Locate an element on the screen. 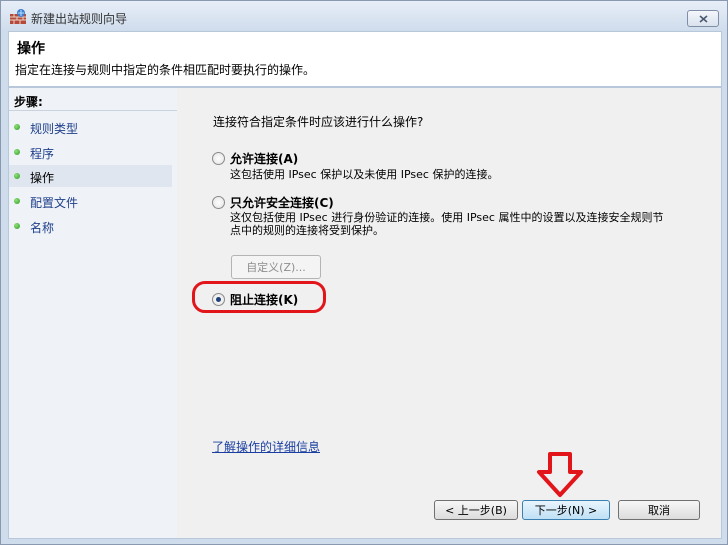  allow-secure-radio is located at coordinates (218, 202).